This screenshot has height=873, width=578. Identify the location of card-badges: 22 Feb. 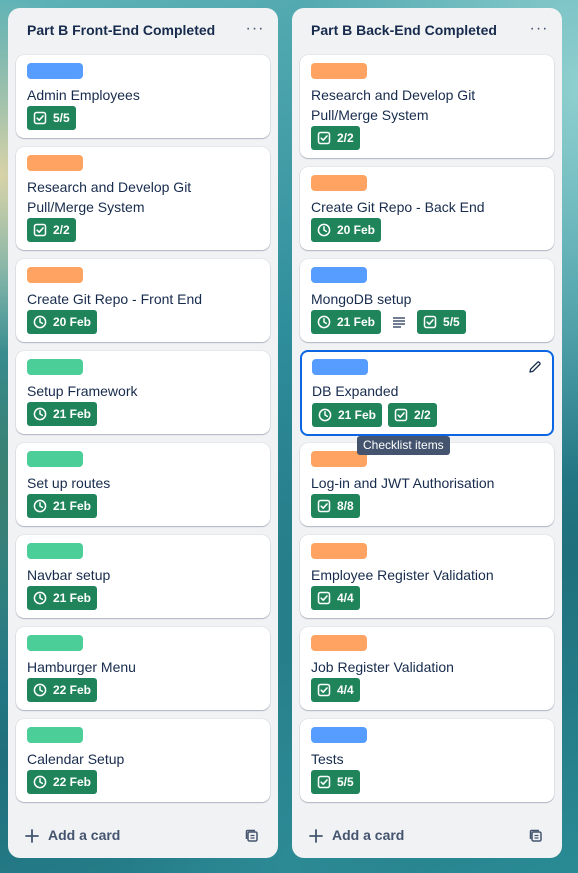
(62, 782).